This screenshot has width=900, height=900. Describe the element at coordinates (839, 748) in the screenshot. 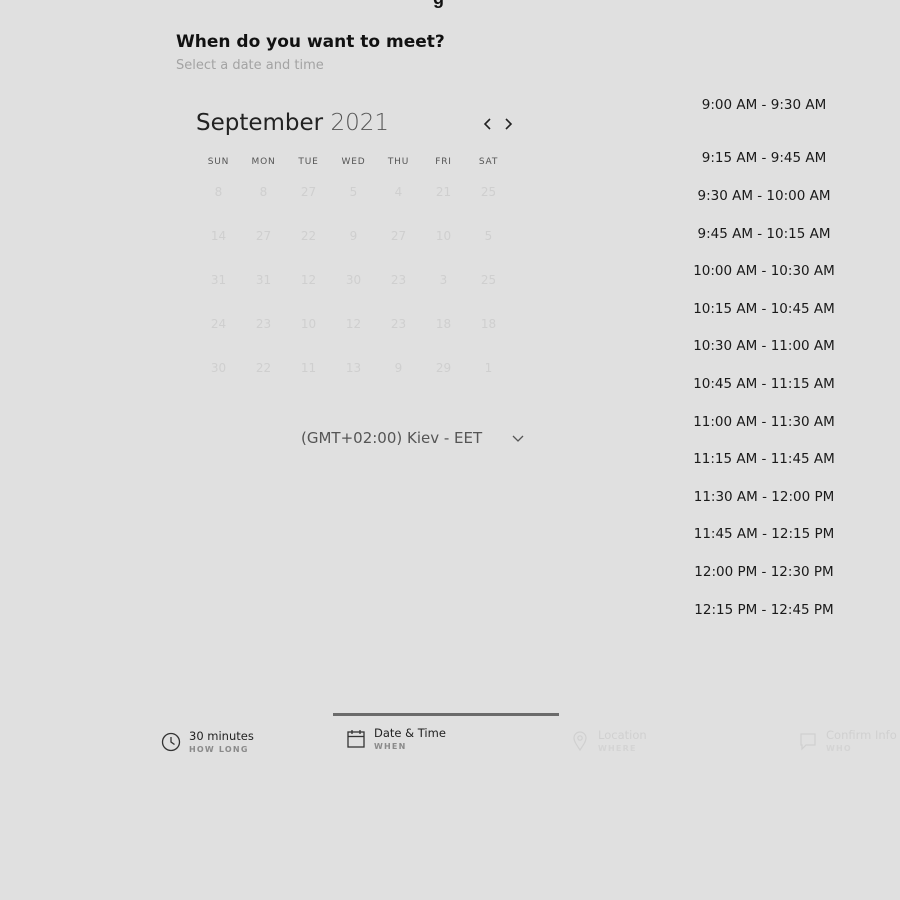

I see `step-who-sub: WHO` at that location.